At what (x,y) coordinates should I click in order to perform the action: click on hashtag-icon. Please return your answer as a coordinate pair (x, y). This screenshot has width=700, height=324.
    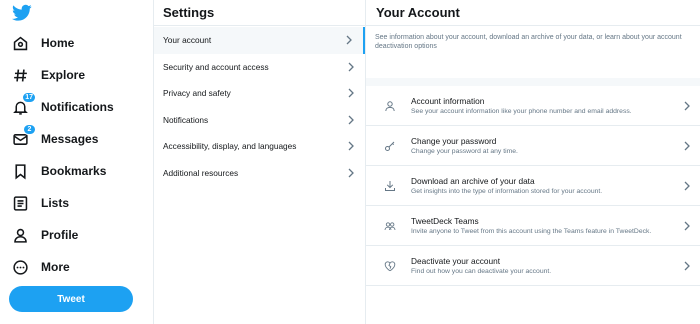
    Looking at the image, I should click on (20, 75).